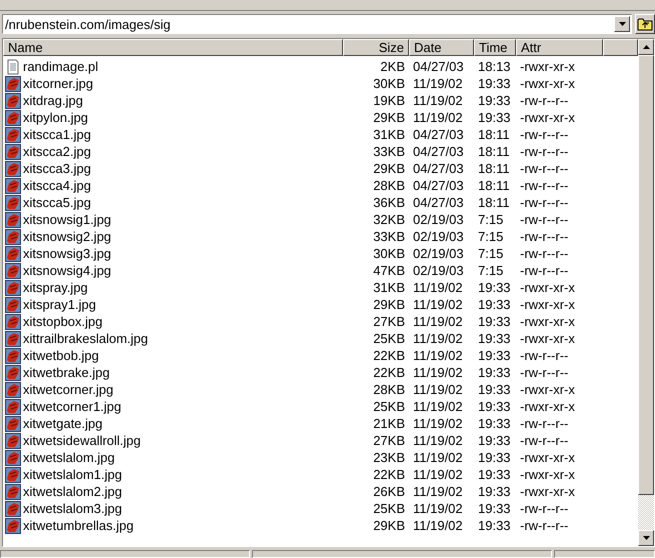 This screenshot has height=558, width=655. I want to click on file-name-cell: xitpylon.jpg, so click(173, 118).